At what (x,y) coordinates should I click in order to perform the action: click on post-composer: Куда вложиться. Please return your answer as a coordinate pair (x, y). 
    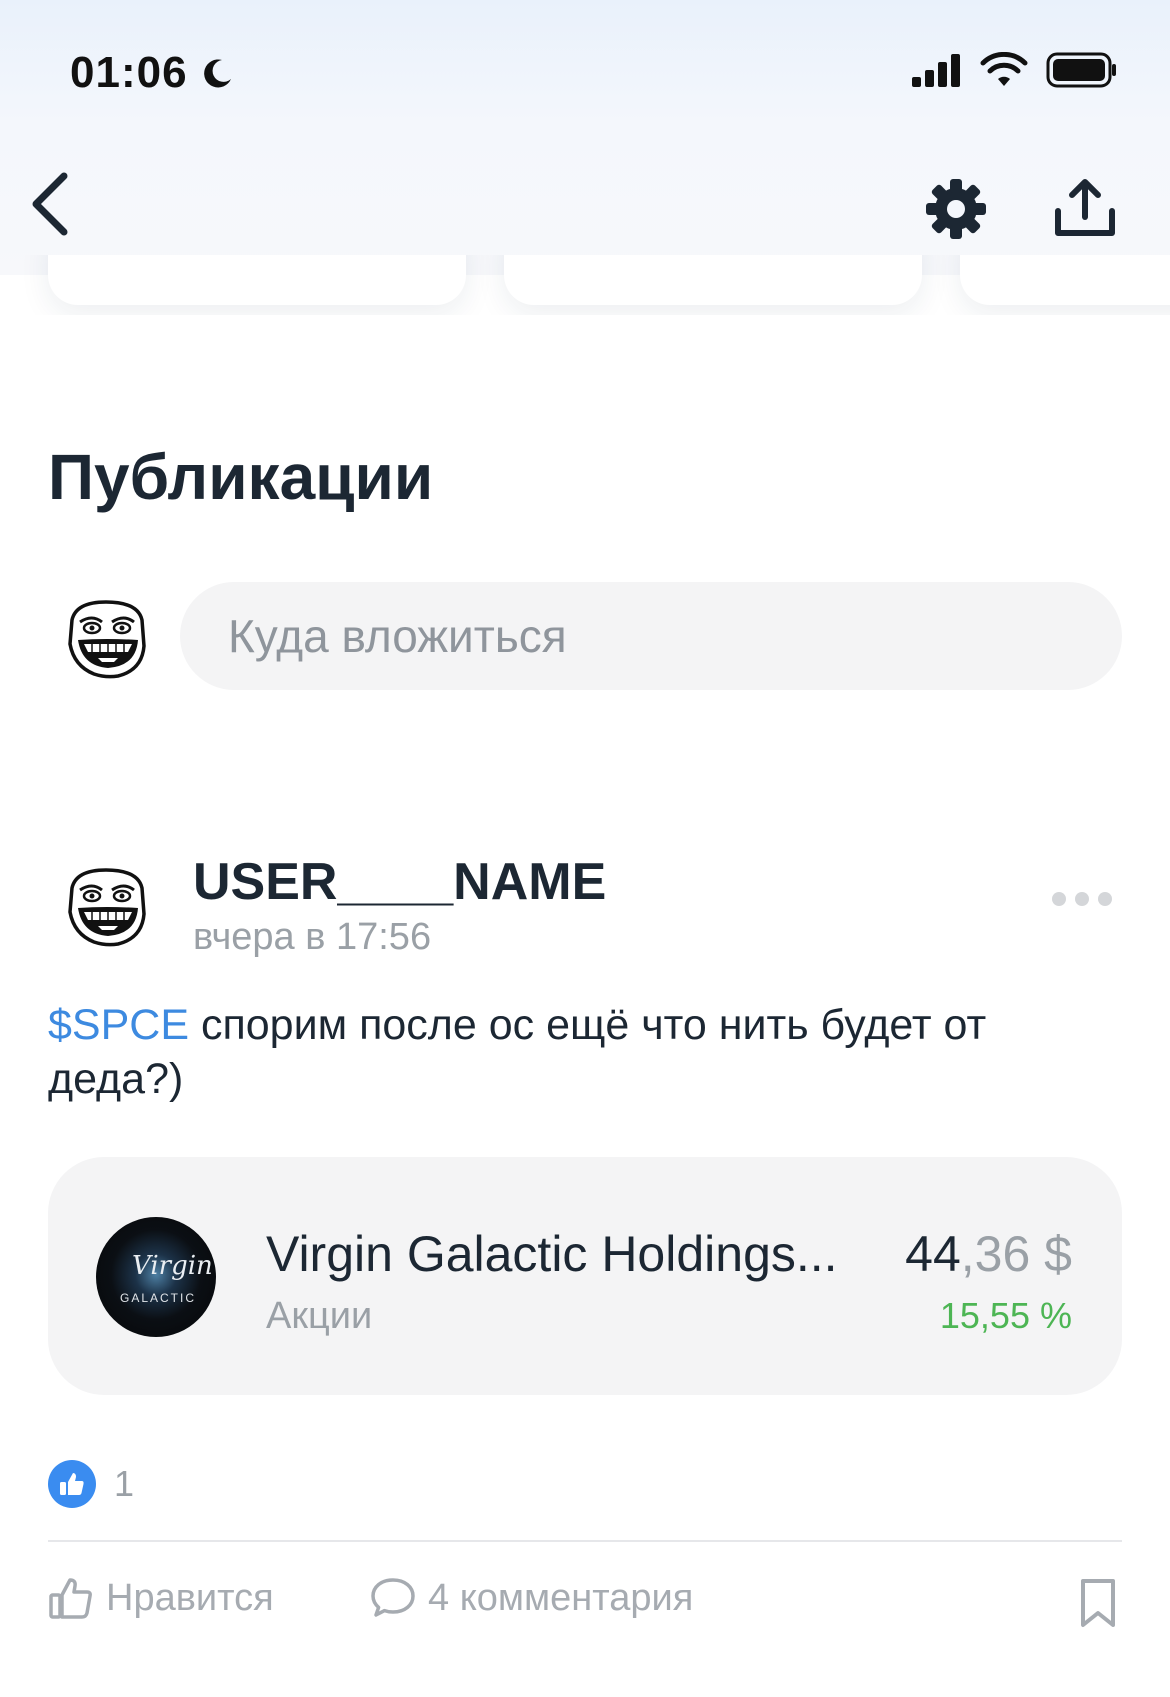
    Looking at the image, I should click on (585, 636).